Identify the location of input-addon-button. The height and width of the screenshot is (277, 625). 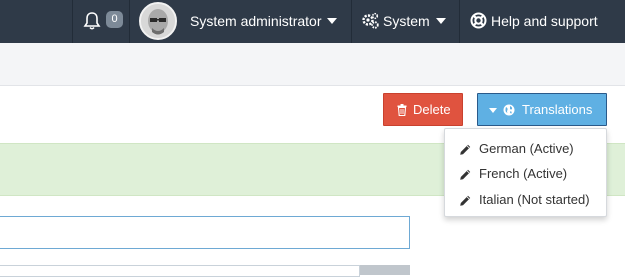
(385, 270).